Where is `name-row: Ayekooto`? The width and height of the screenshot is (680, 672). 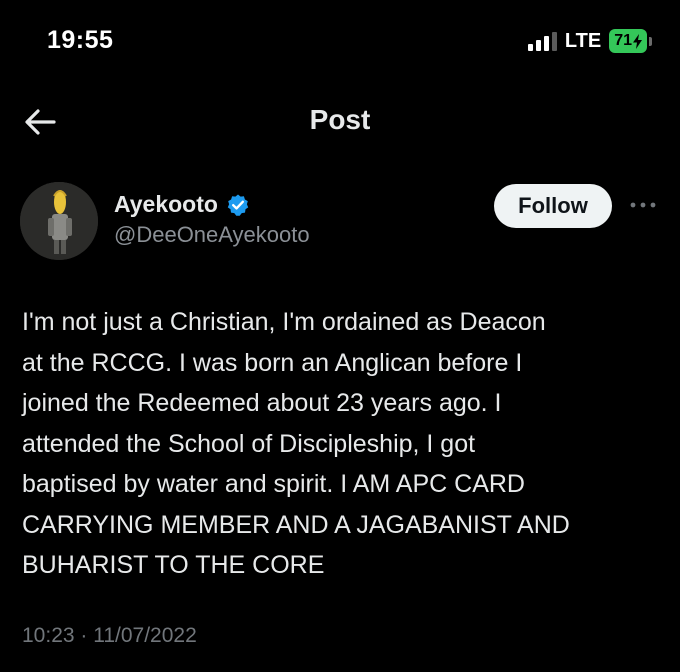 name-row: Ayekooto is located at coordinates (182, 204).